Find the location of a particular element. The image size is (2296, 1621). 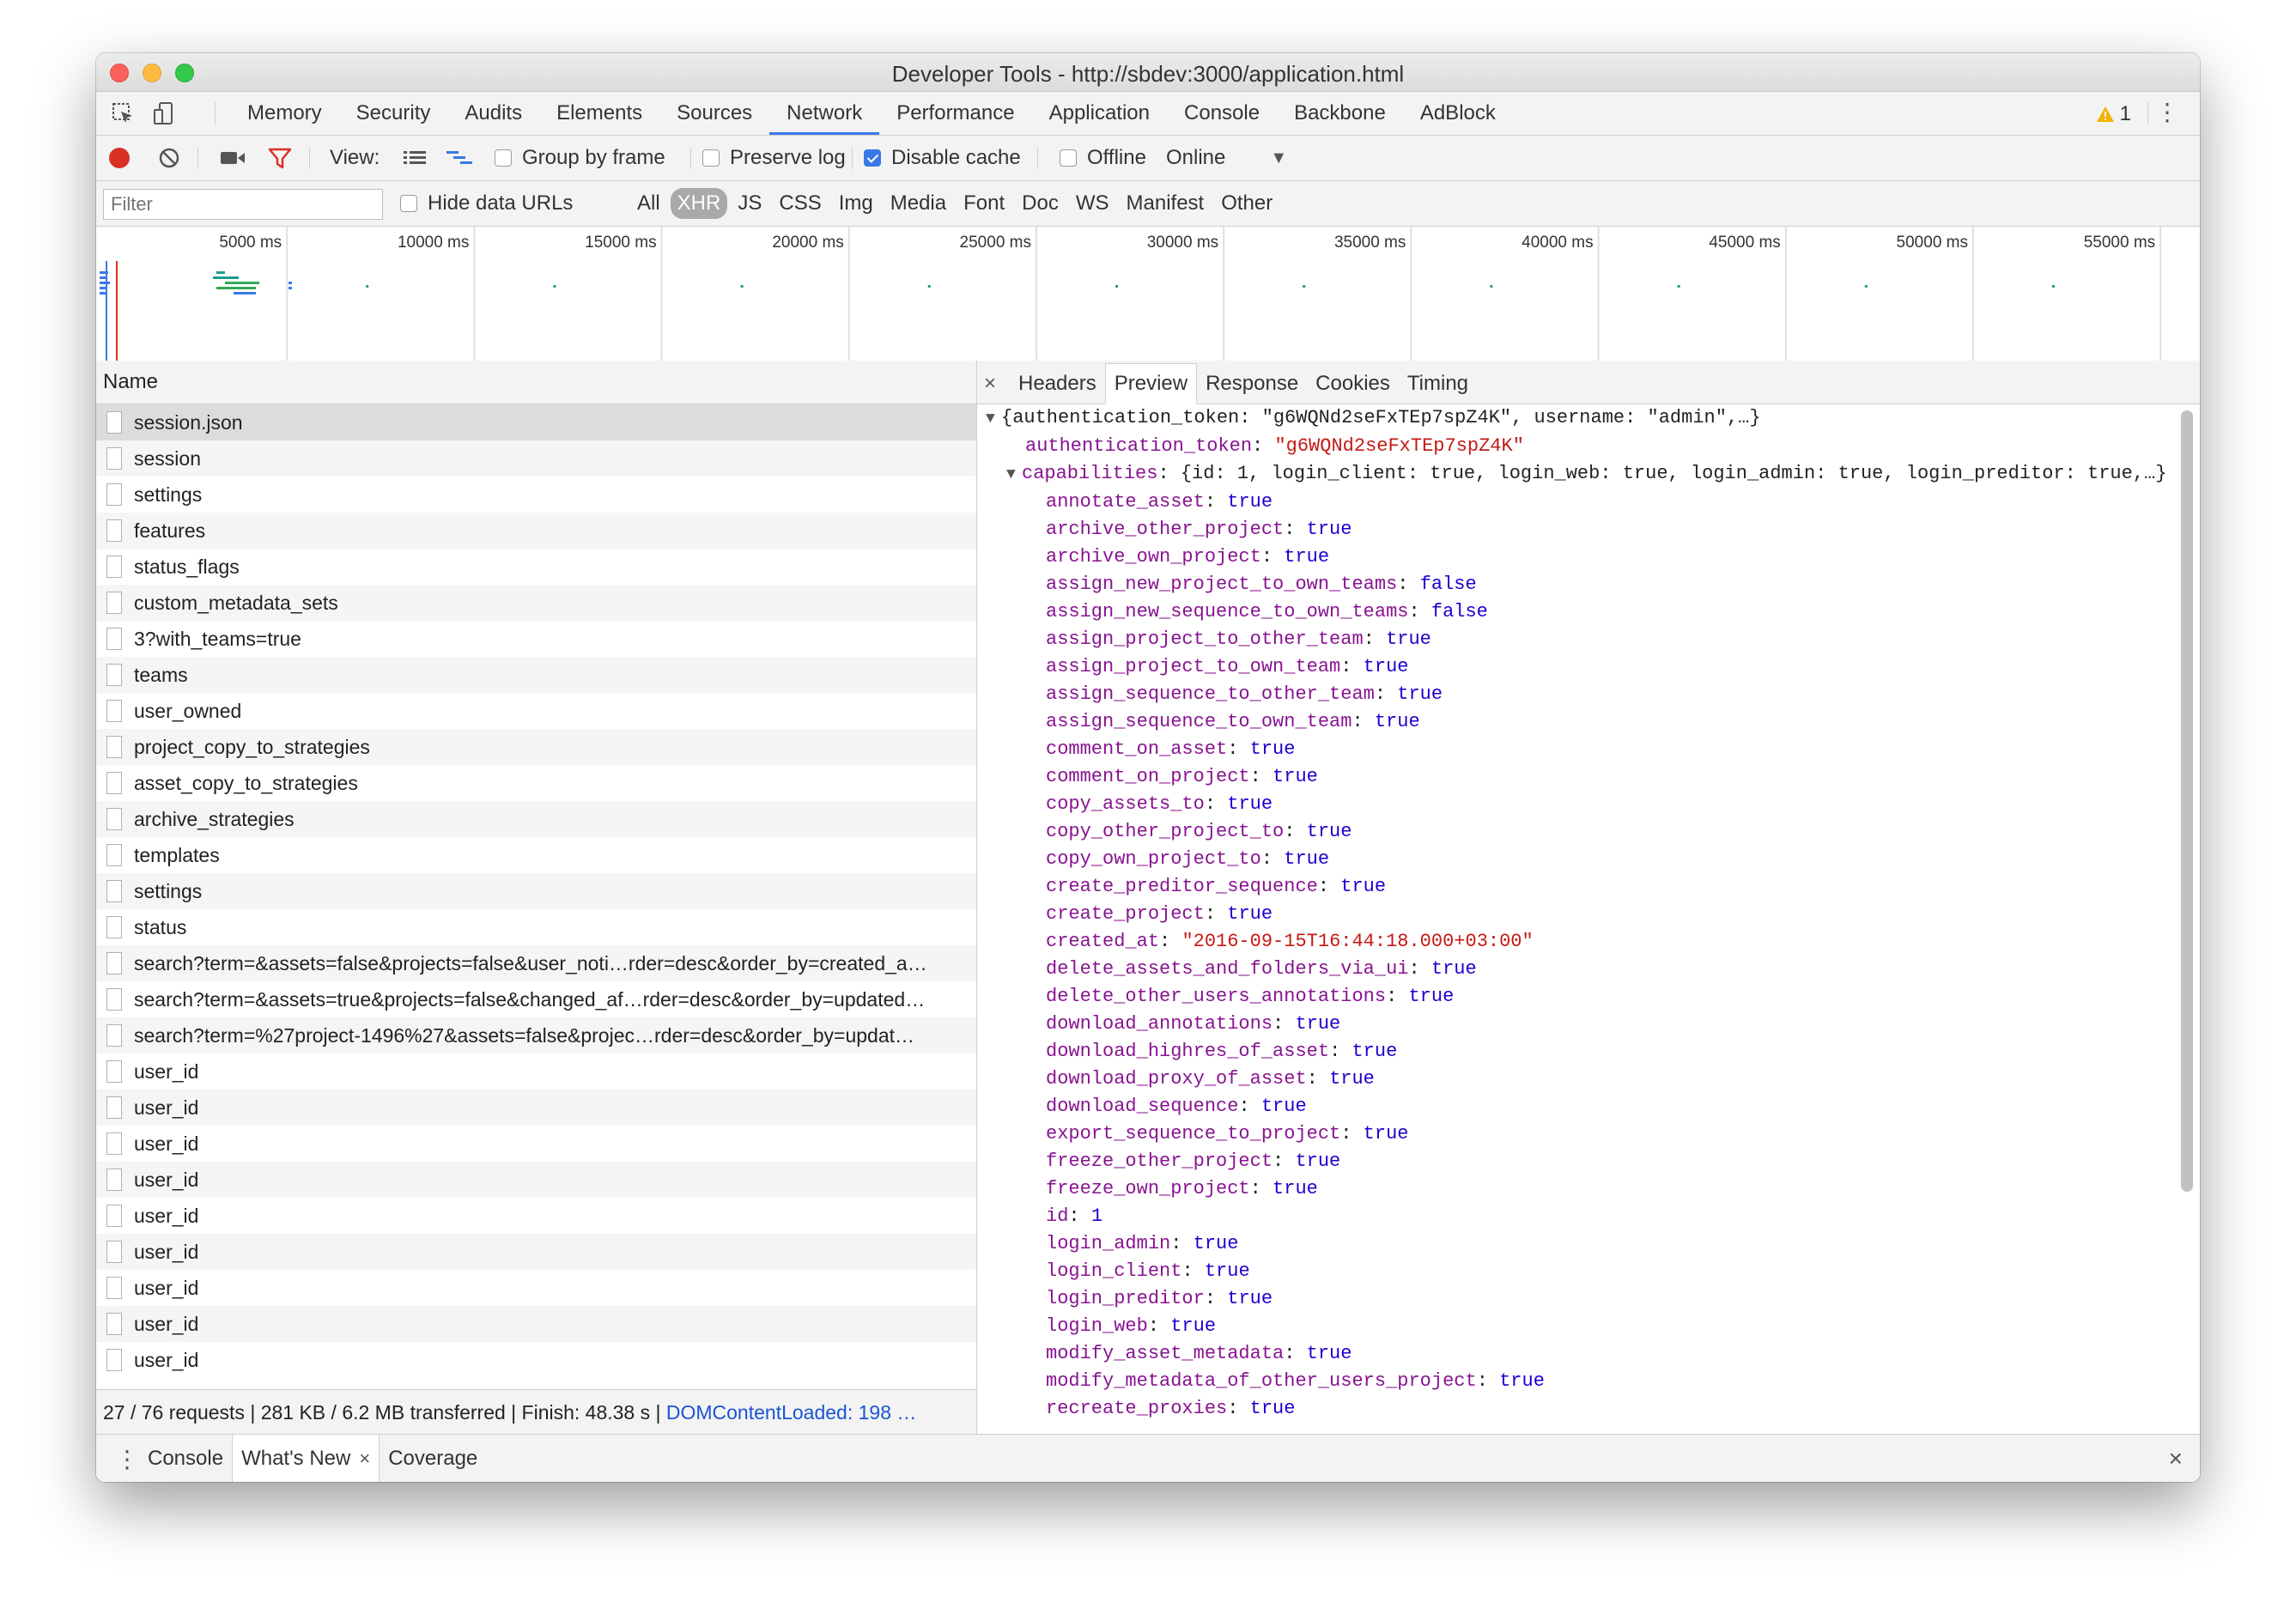

preserve-log-toggle: Preserve log is located at coordinates (774, 158).